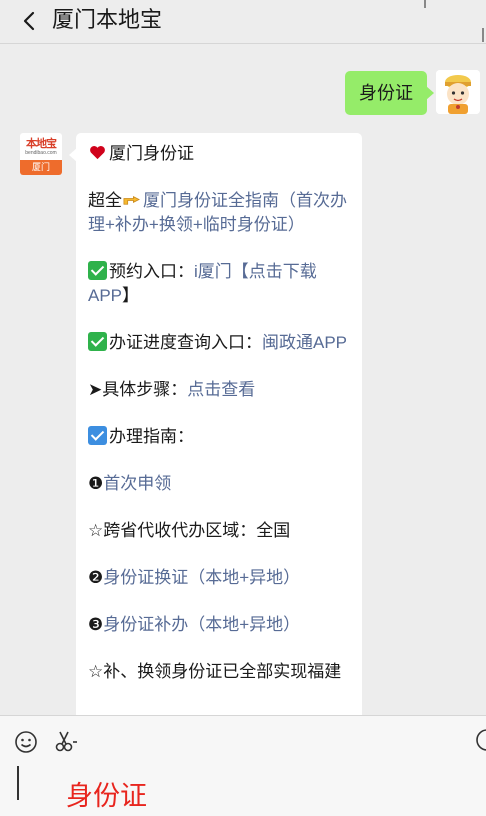  I want to click on back-arrow-icon, so click(30, 21).